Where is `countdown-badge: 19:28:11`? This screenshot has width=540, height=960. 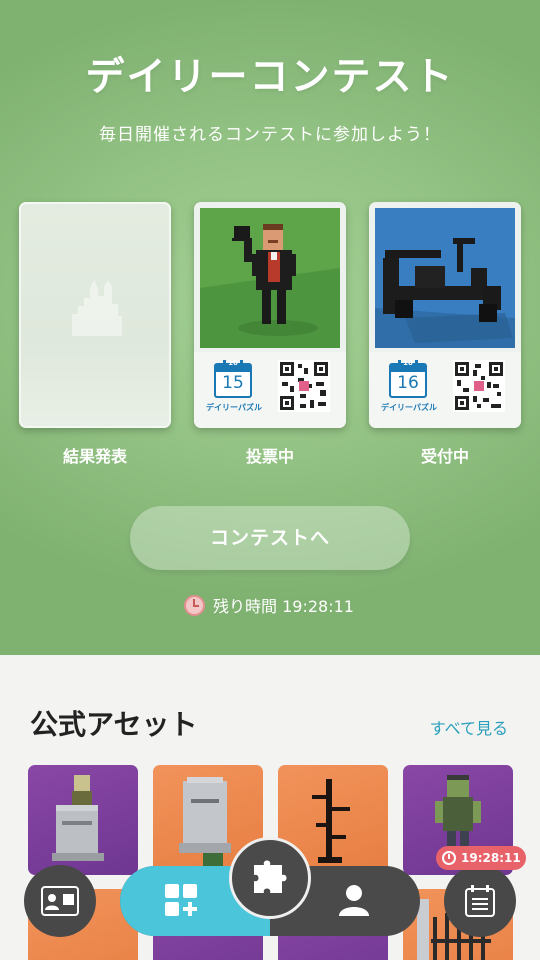
countdown-badge: 19:28:11 is located at coordinates (481, 858).